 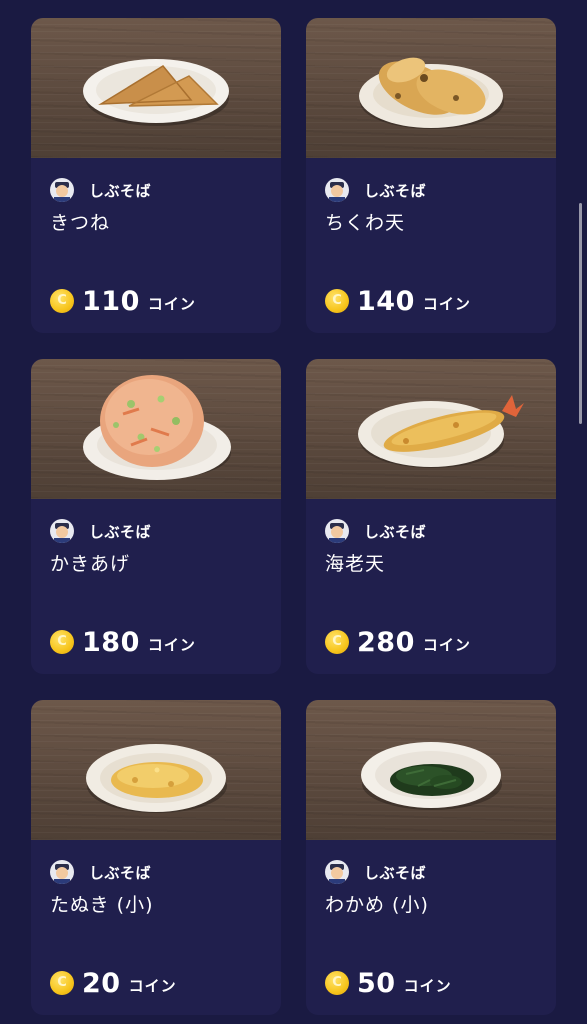 What do you see at coordinates (377, 905) in the screenshot?
I see `item-name: わかめ (小)` at bounding box center [377, 905].